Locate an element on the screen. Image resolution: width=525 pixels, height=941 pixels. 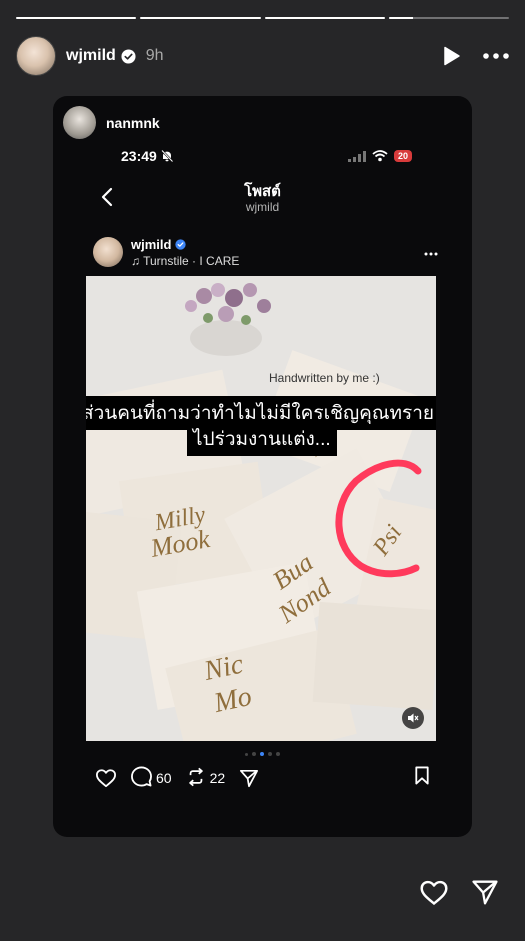
story-time: 9h is located at coordinates (154, 55).